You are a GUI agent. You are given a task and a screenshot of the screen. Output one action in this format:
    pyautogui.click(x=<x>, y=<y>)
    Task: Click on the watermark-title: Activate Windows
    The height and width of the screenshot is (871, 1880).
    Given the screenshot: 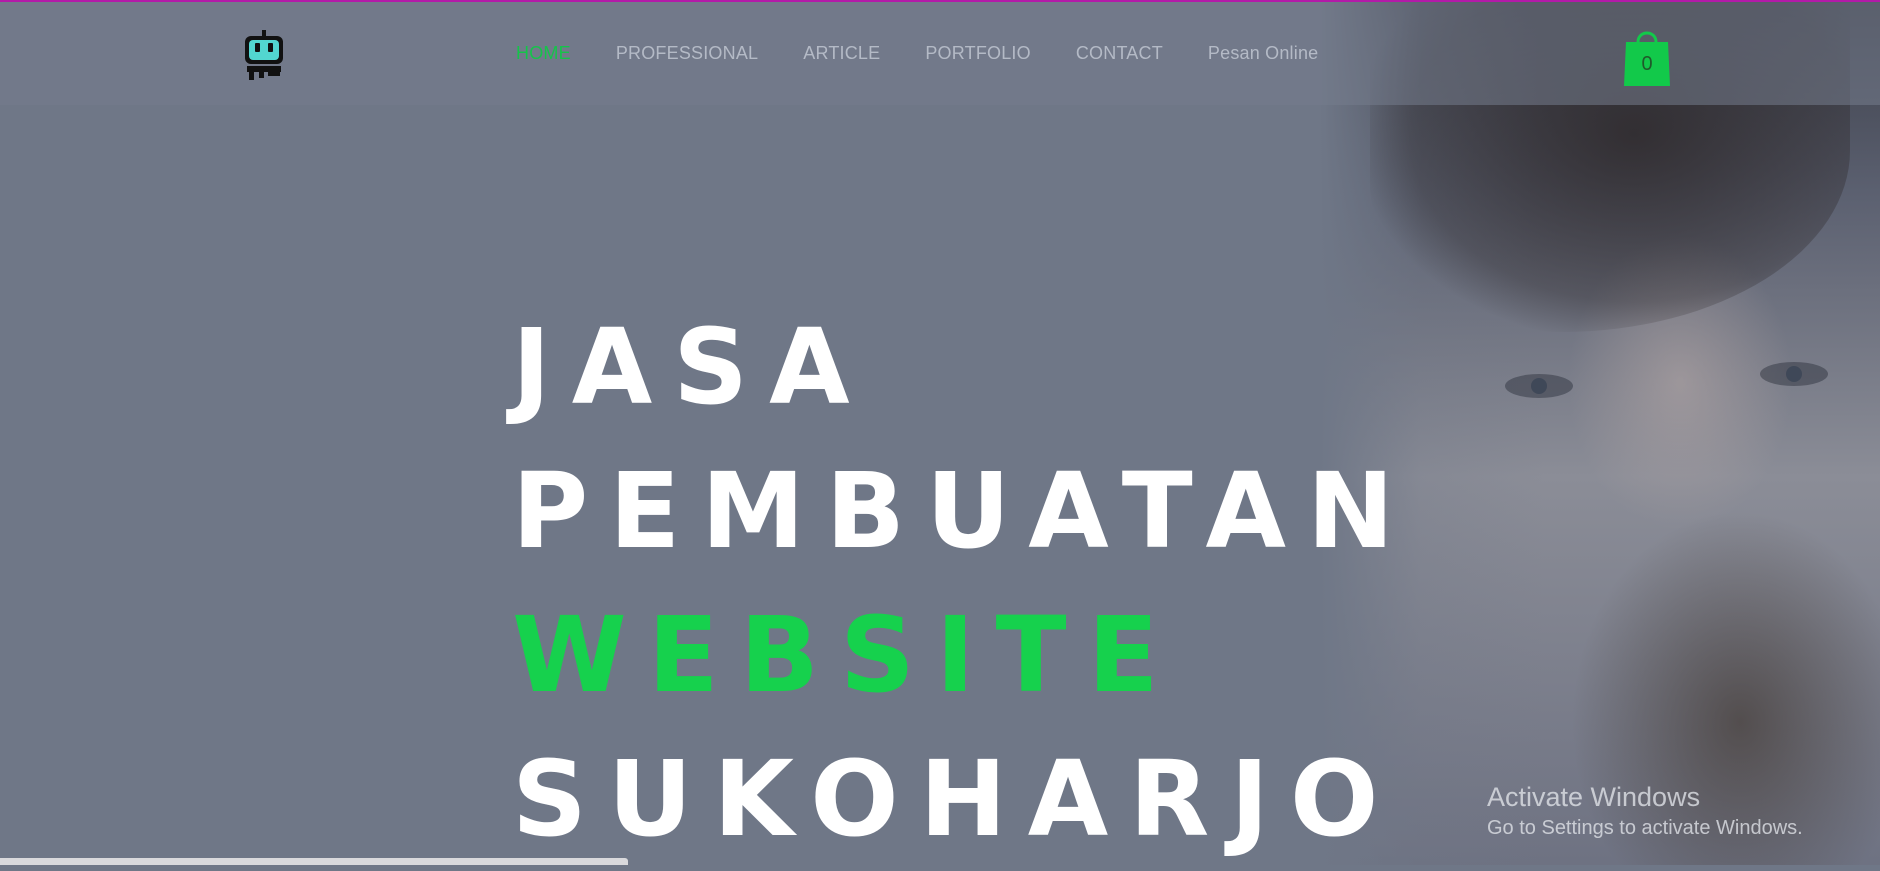 What is the action you would take?
    pyautogui.click(x=1594, y=797)
    